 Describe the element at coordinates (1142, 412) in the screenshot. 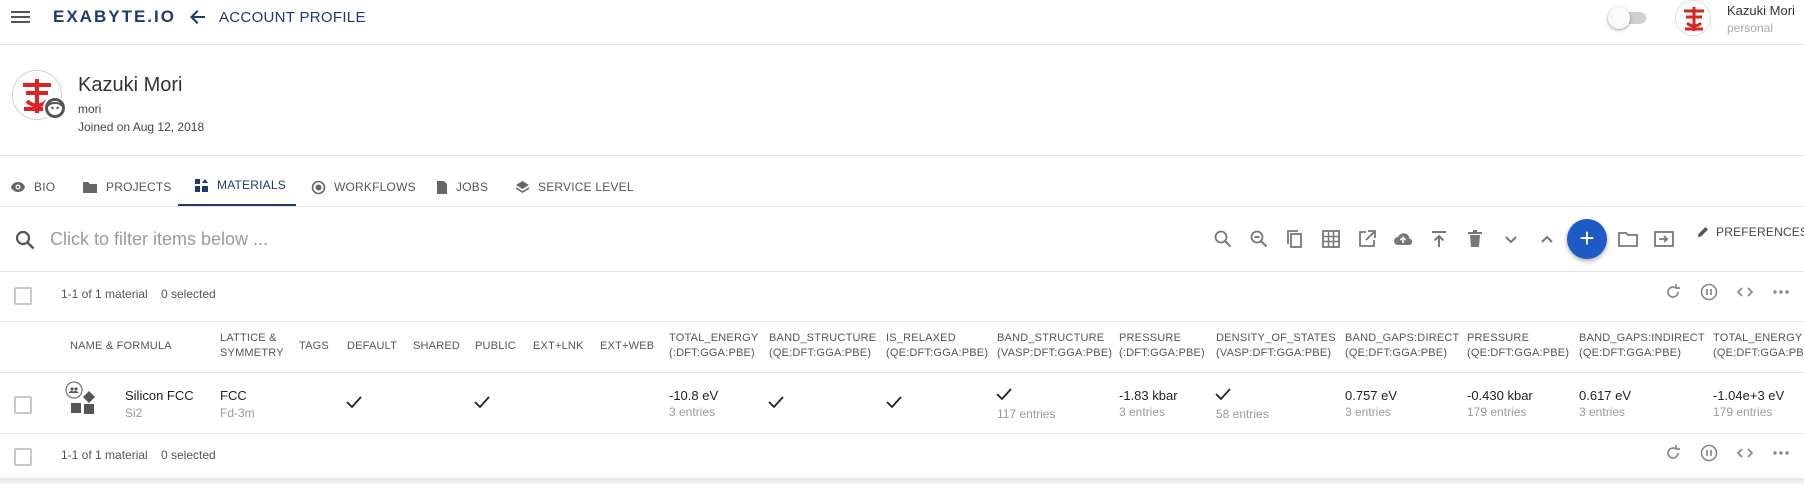

I see `pressure-entries: 3 entries` at that location.